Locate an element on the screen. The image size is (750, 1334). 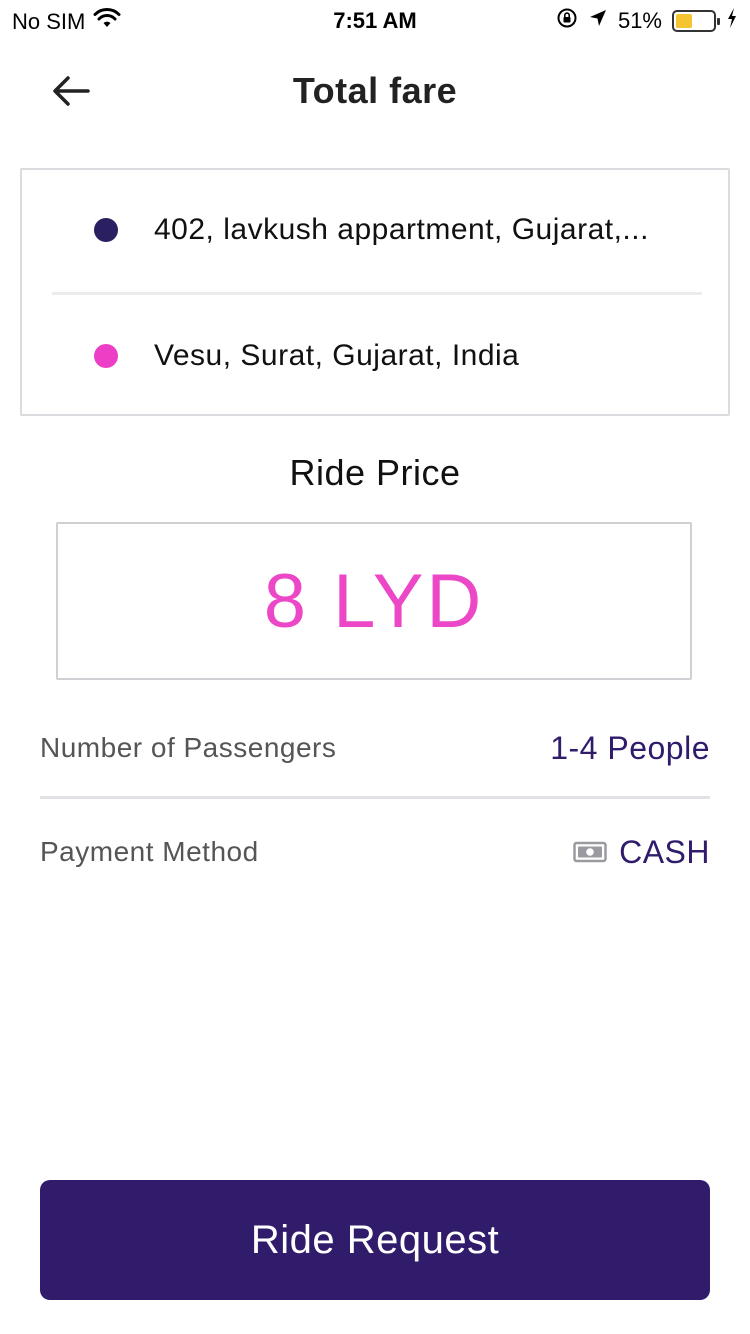
status-right-group: 51% is located at coordinates (647, 21).